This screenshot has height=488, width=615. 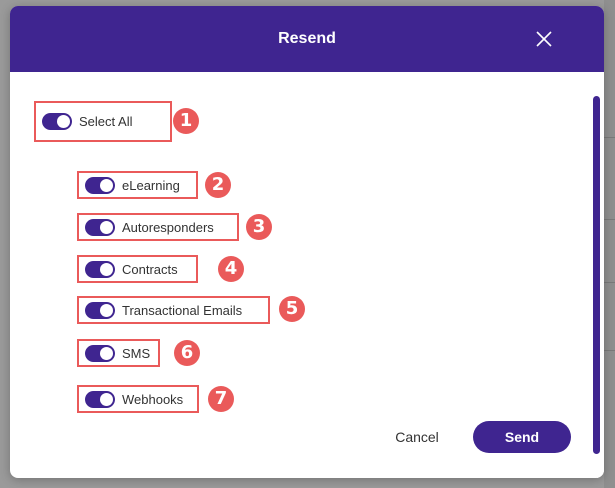 I want to click on contracts-toggle-row: Contracts, so click(x=137, y=269).